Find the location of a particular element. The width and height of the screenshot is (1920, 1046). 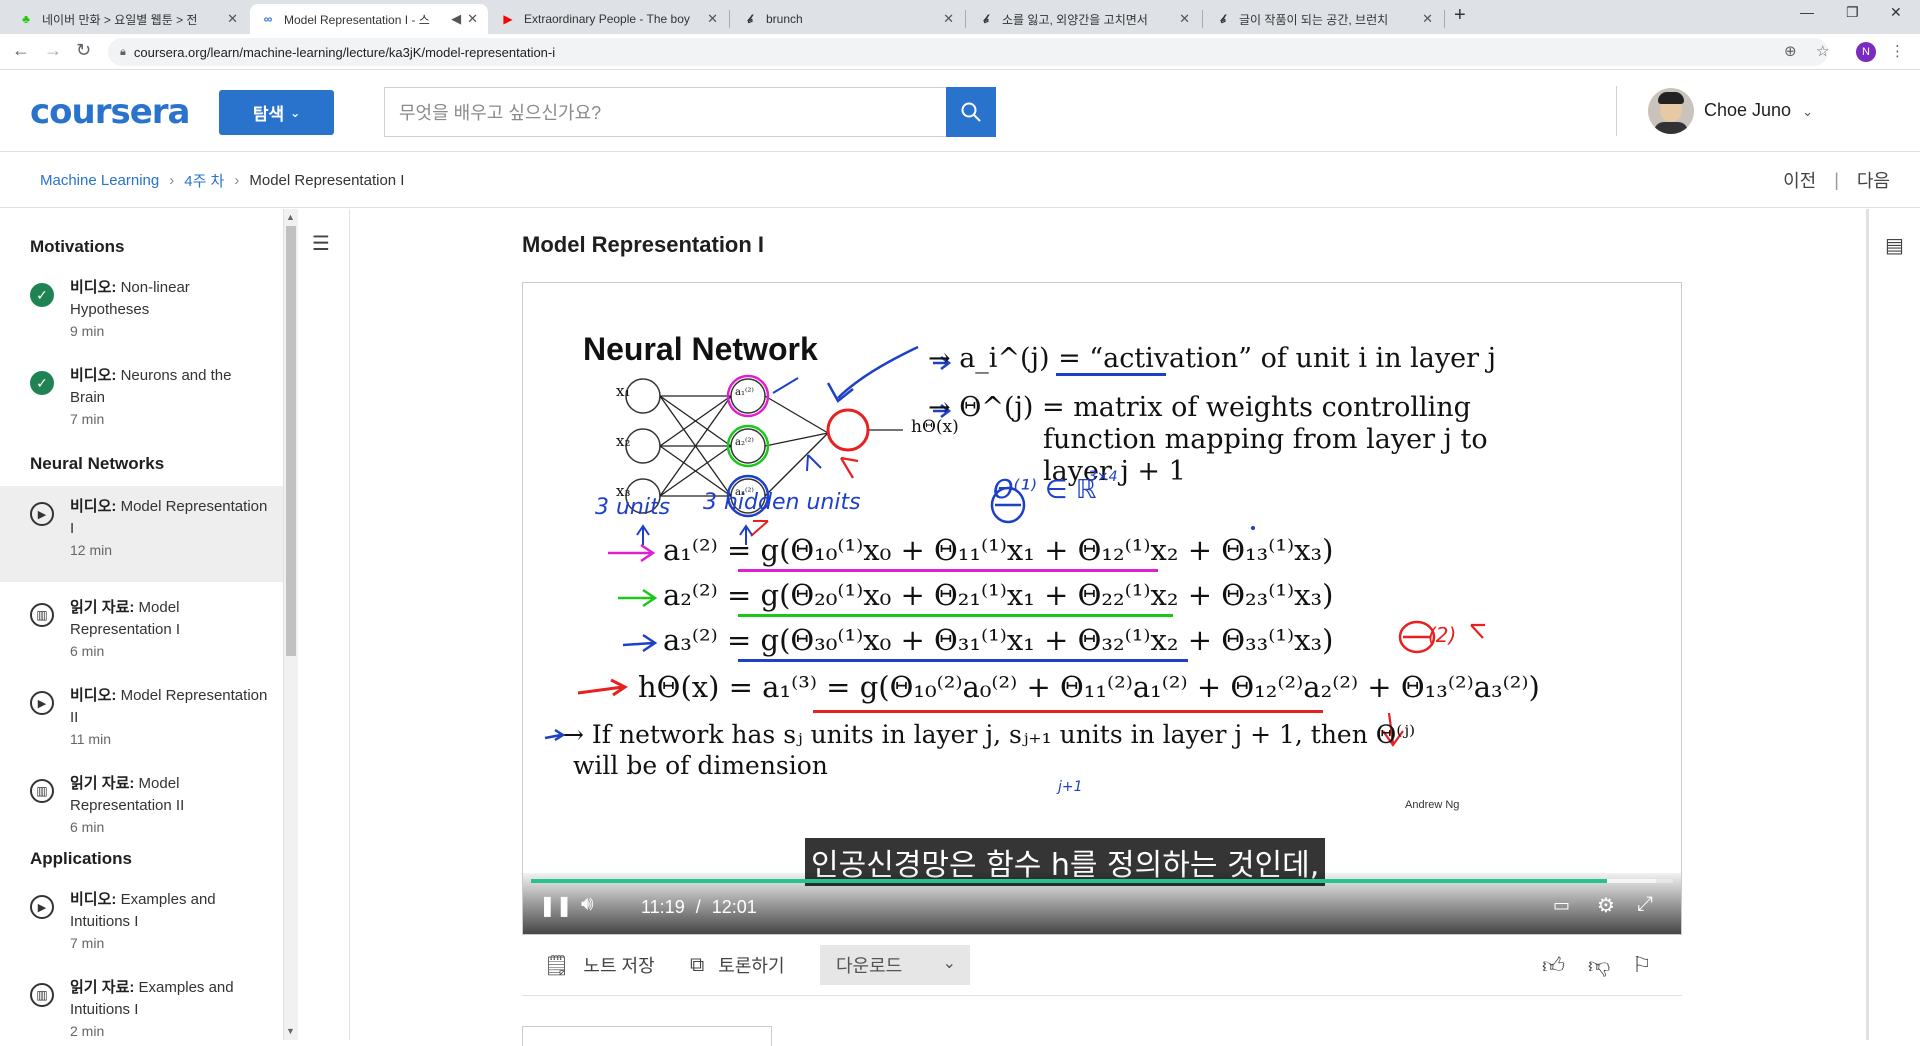

sidebar-item: ▥ 읽기 자료: Examples and Intuitions I 2 min is located at coordinates (141, 1004).